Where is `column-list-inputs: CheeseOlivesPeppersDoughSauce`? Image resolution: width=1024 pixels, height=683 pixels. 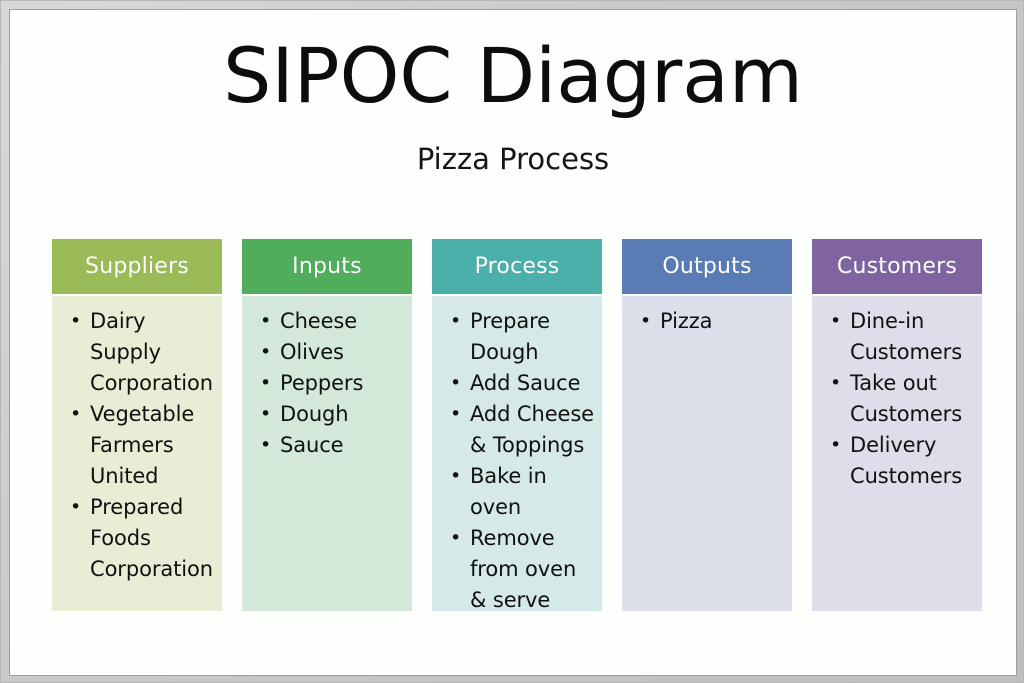 column-list-inputs: CheeseOlivesPeppersDoughSauce is located at coordinates (327, 383).